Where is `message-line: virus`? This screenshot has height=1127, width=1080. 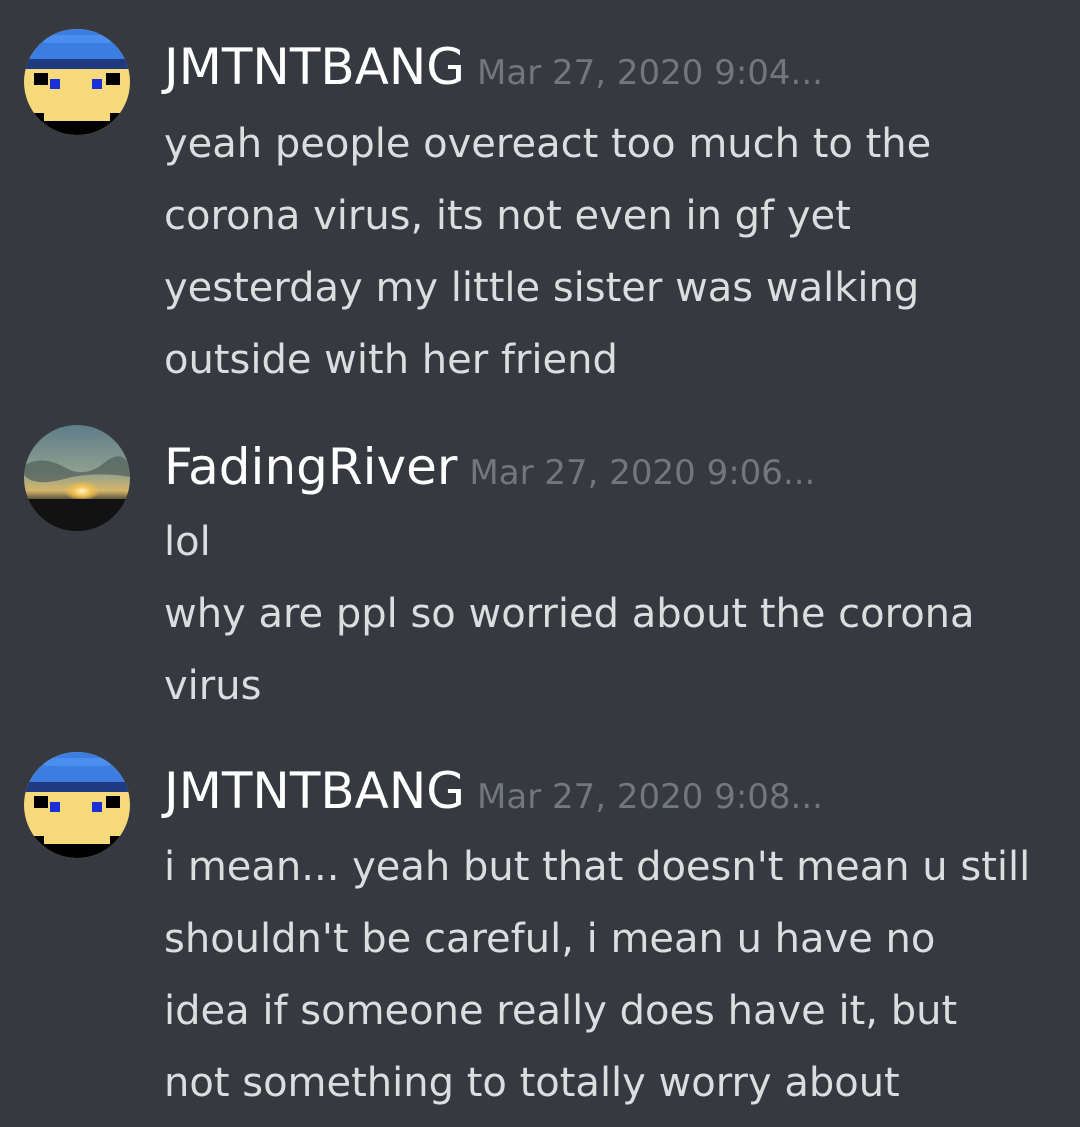 message-line: virus is located at coordinates (213, 686).